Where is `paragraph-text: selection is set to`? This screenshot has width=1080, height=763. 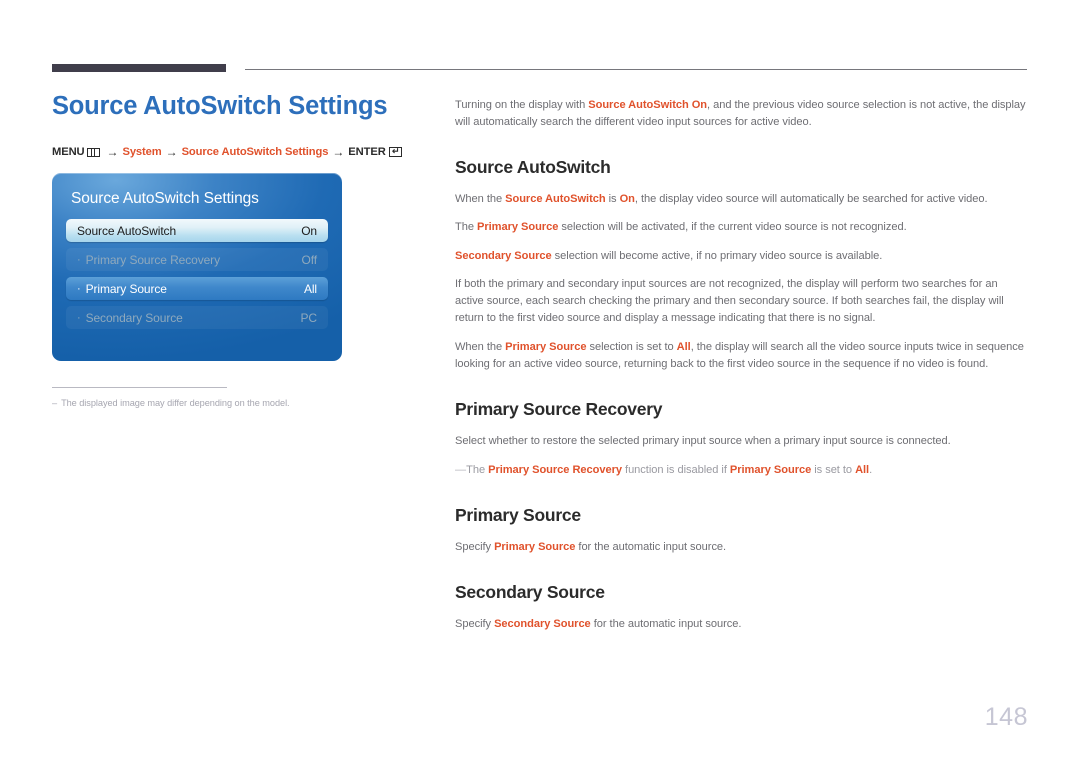
paragraph-text: selection is set to is located at coordinates (631, 346).